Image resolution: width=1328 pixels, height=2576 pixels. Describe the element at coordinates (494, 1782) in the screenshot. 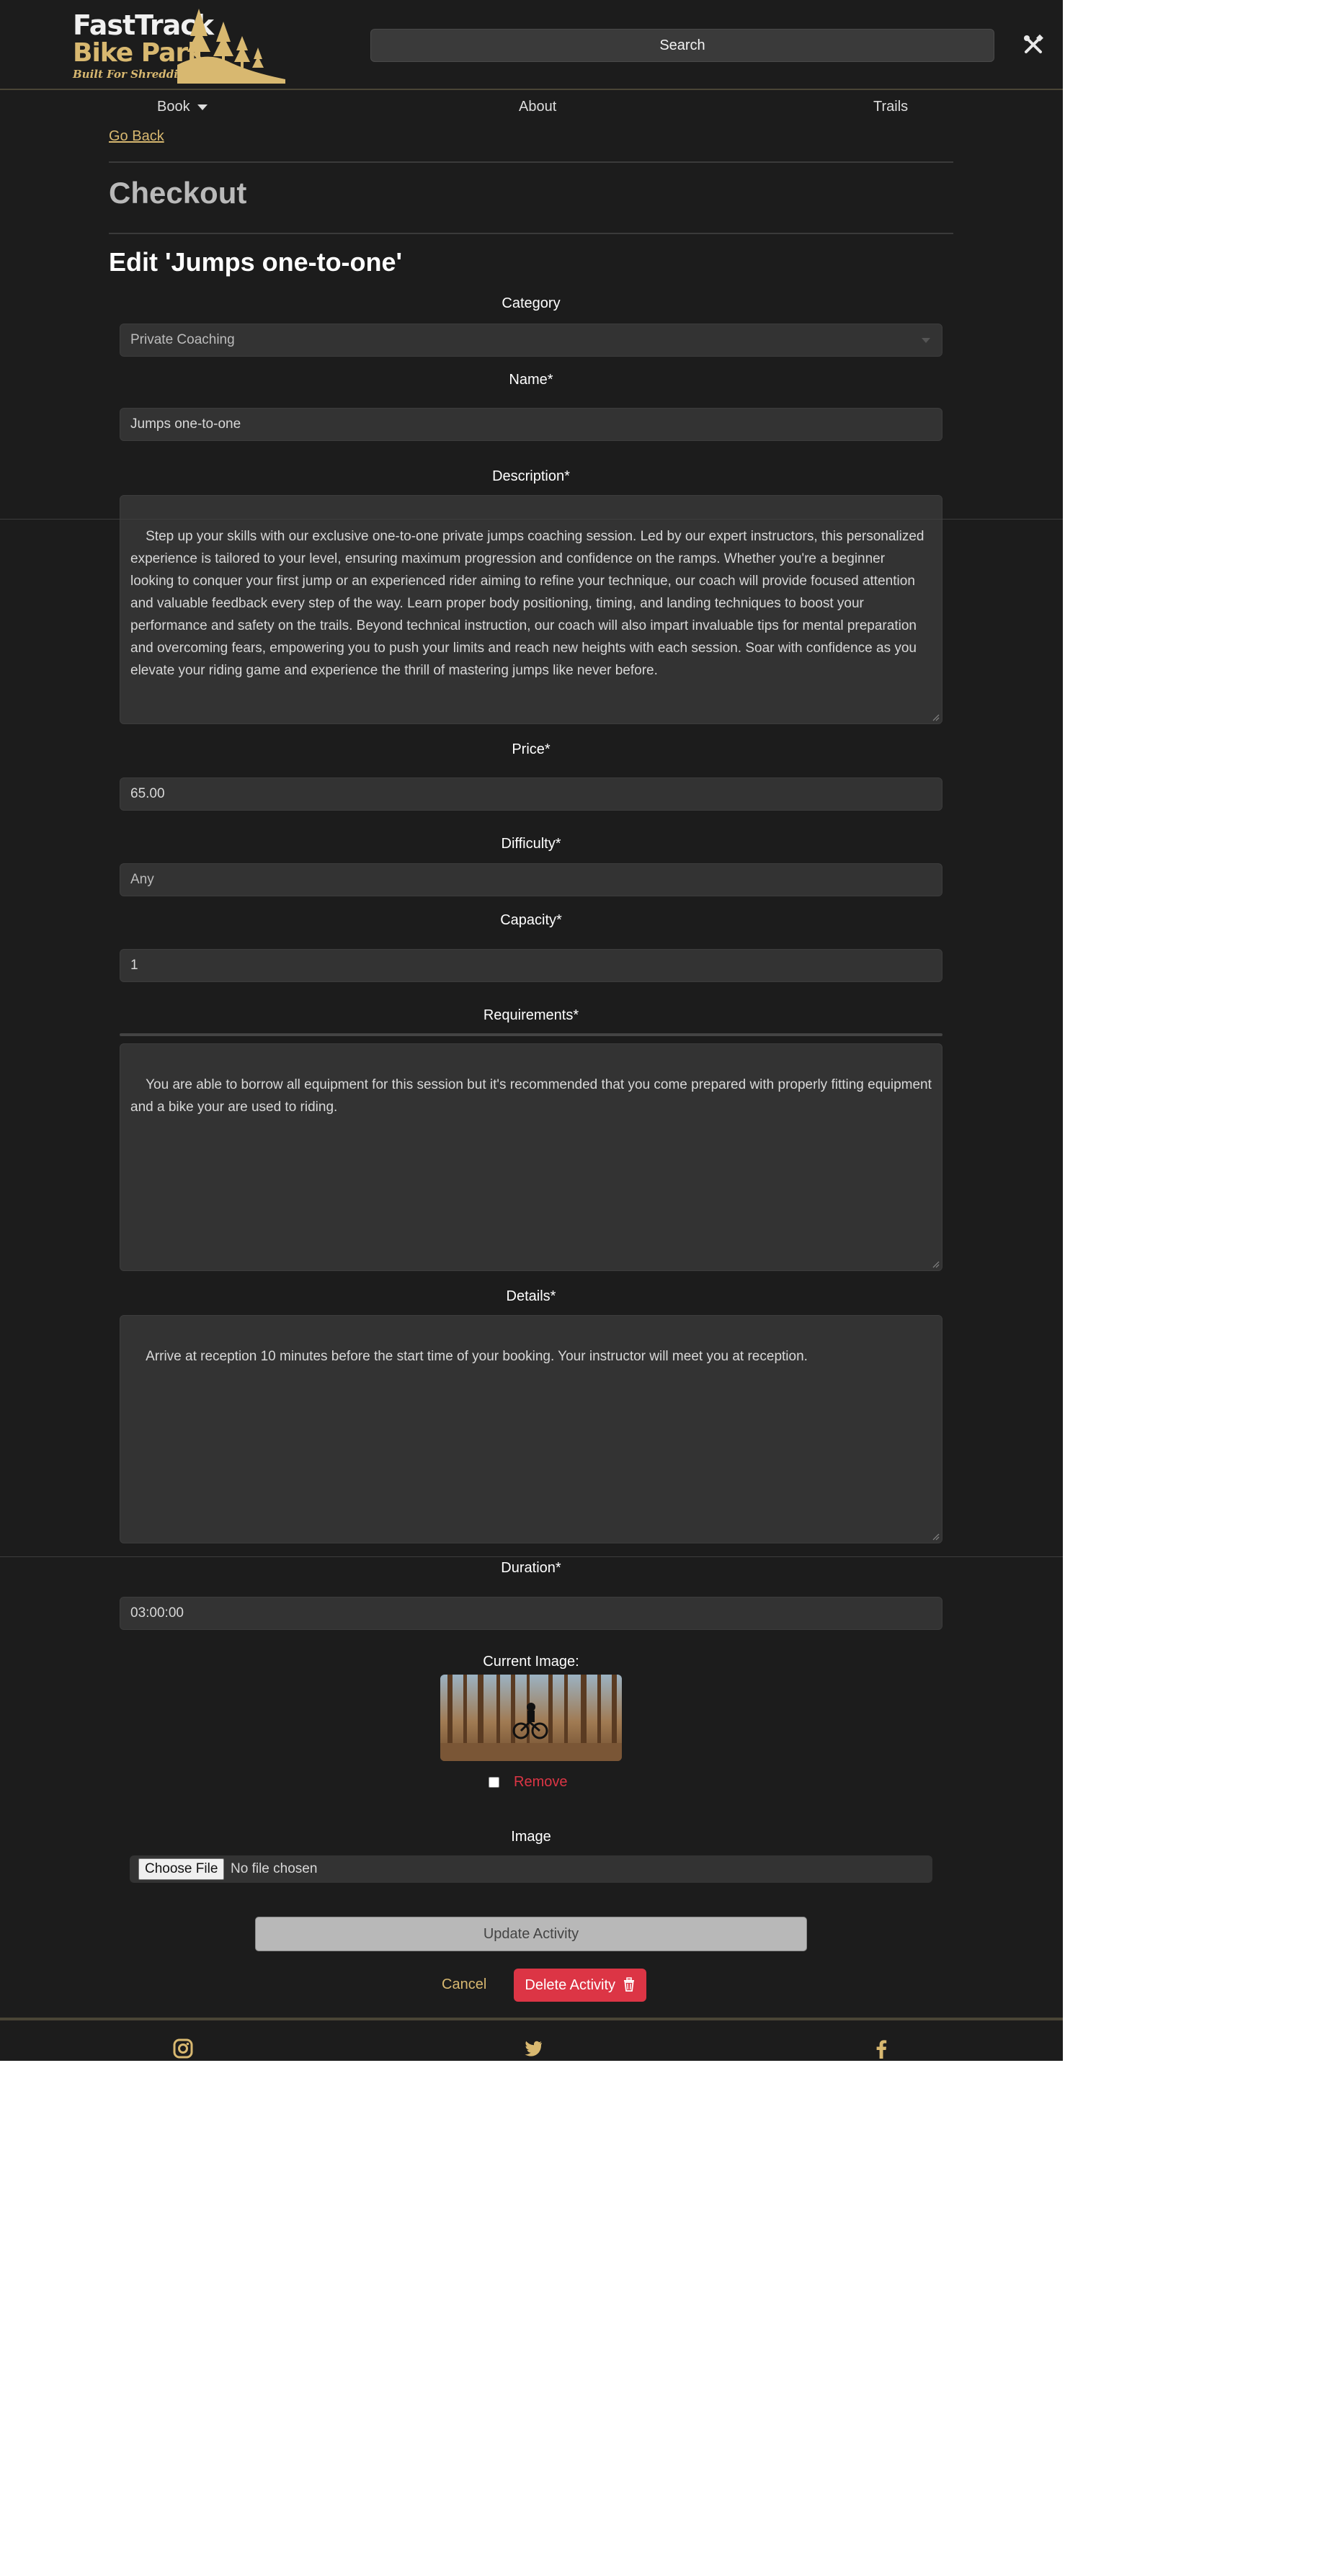

I see `remove-image-checkbox` at that location.